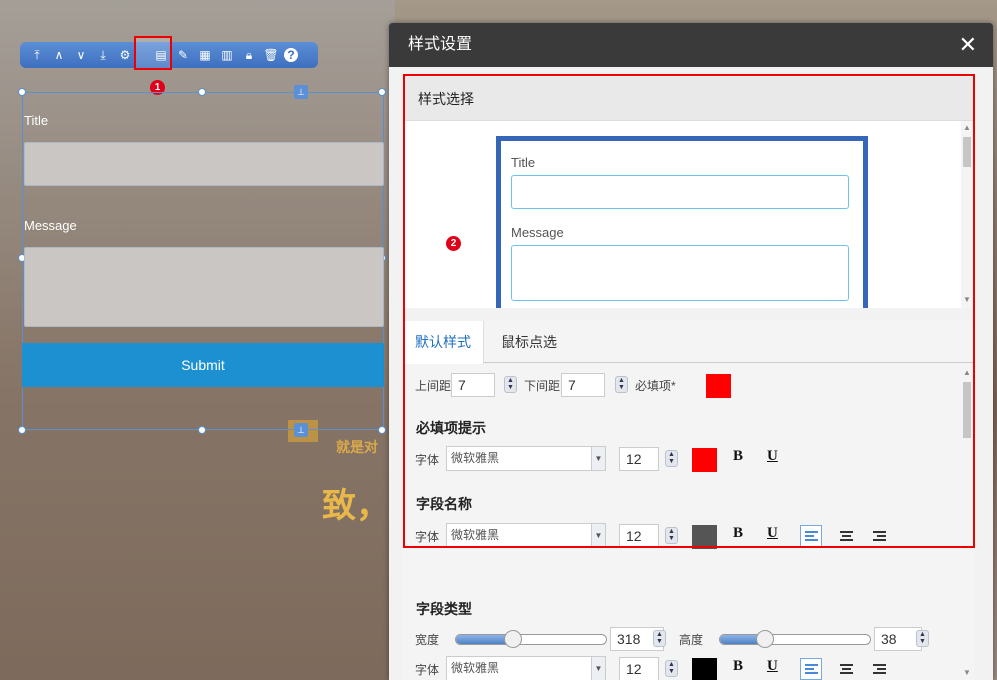 Image resolution: width=997 pixels, height=680 pixels. Describe the element at coordinates (718, 386) in the screenshot. I see `required-color-swatch` at that location.